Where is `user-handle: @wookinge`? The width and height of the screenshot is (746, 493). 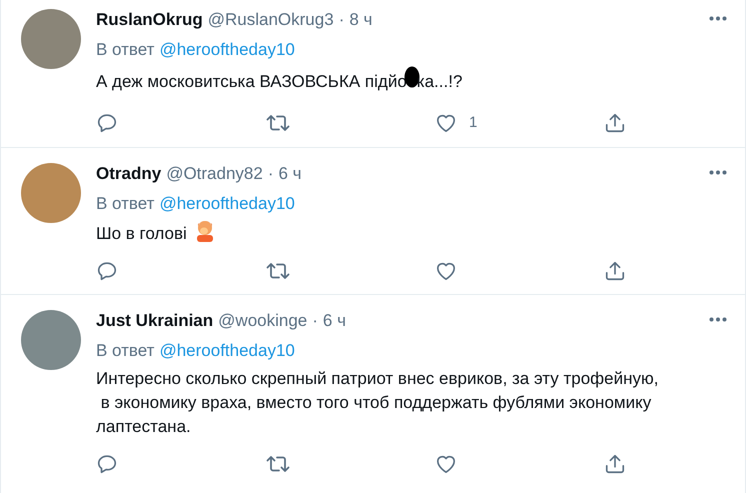
user-handle: @wookinge is located at coordinates (263, 320).